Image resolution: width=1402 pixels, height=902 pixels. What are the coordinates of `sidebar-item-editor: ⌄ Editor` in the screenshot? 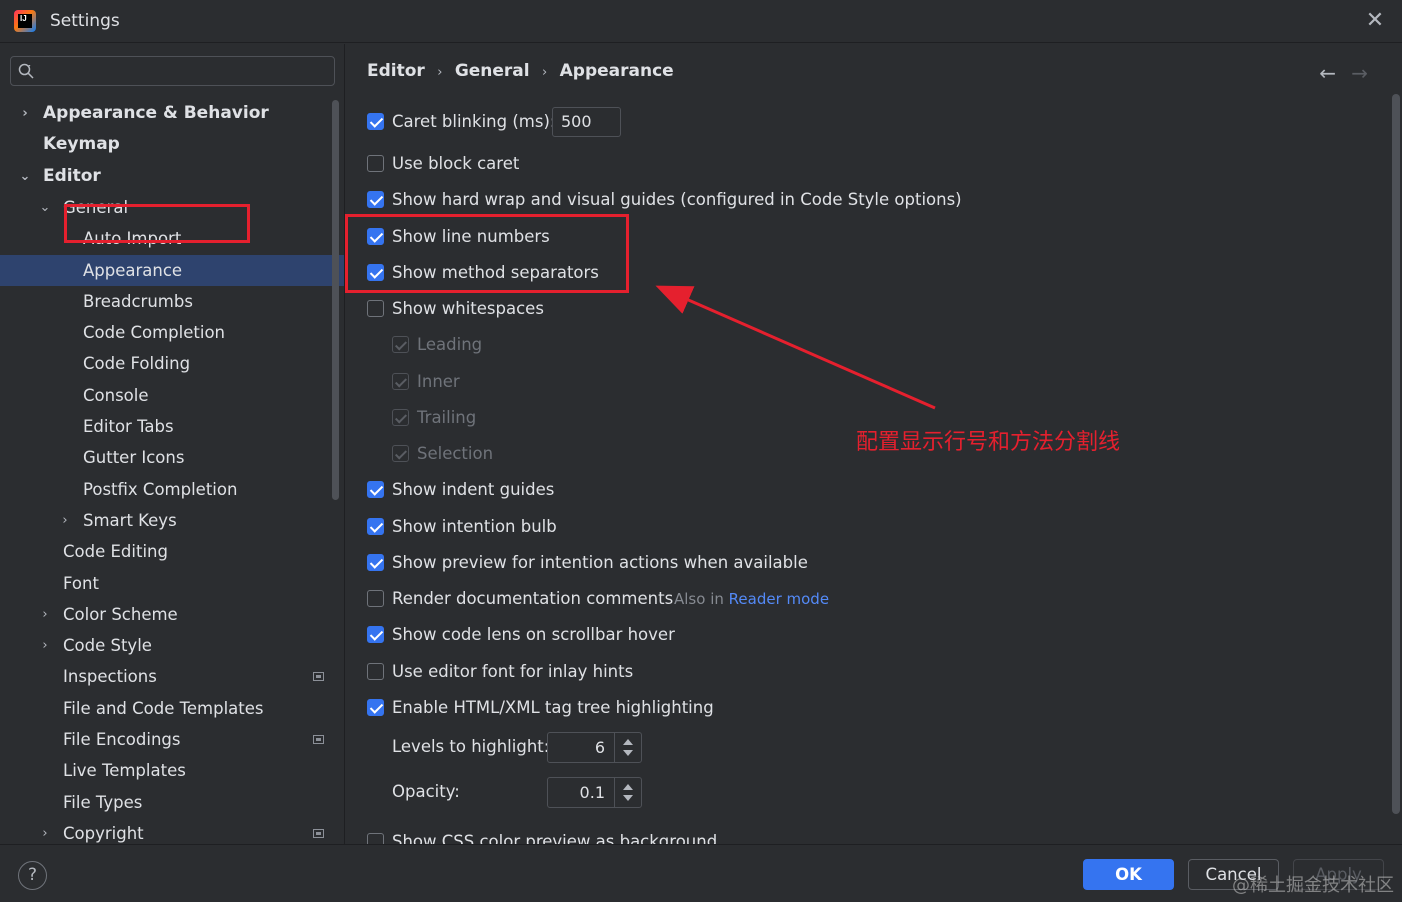 It's located at (172, 176).